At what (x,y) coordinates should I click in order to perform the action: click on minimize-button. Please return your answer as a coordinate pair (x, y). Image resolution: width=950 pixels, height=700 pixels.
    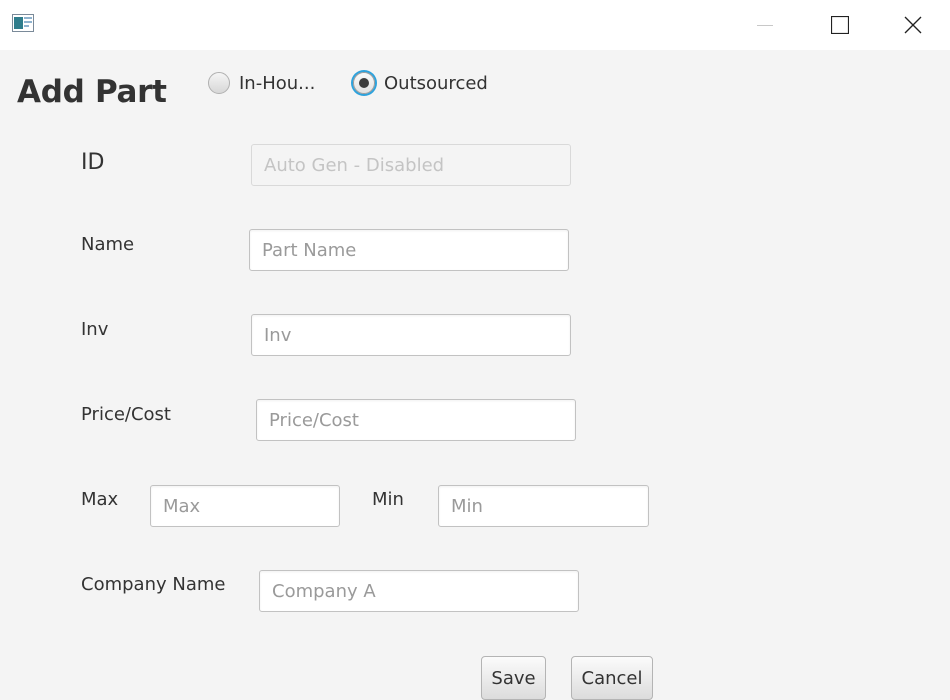
    Looking at the image, I should click on (765, 25).